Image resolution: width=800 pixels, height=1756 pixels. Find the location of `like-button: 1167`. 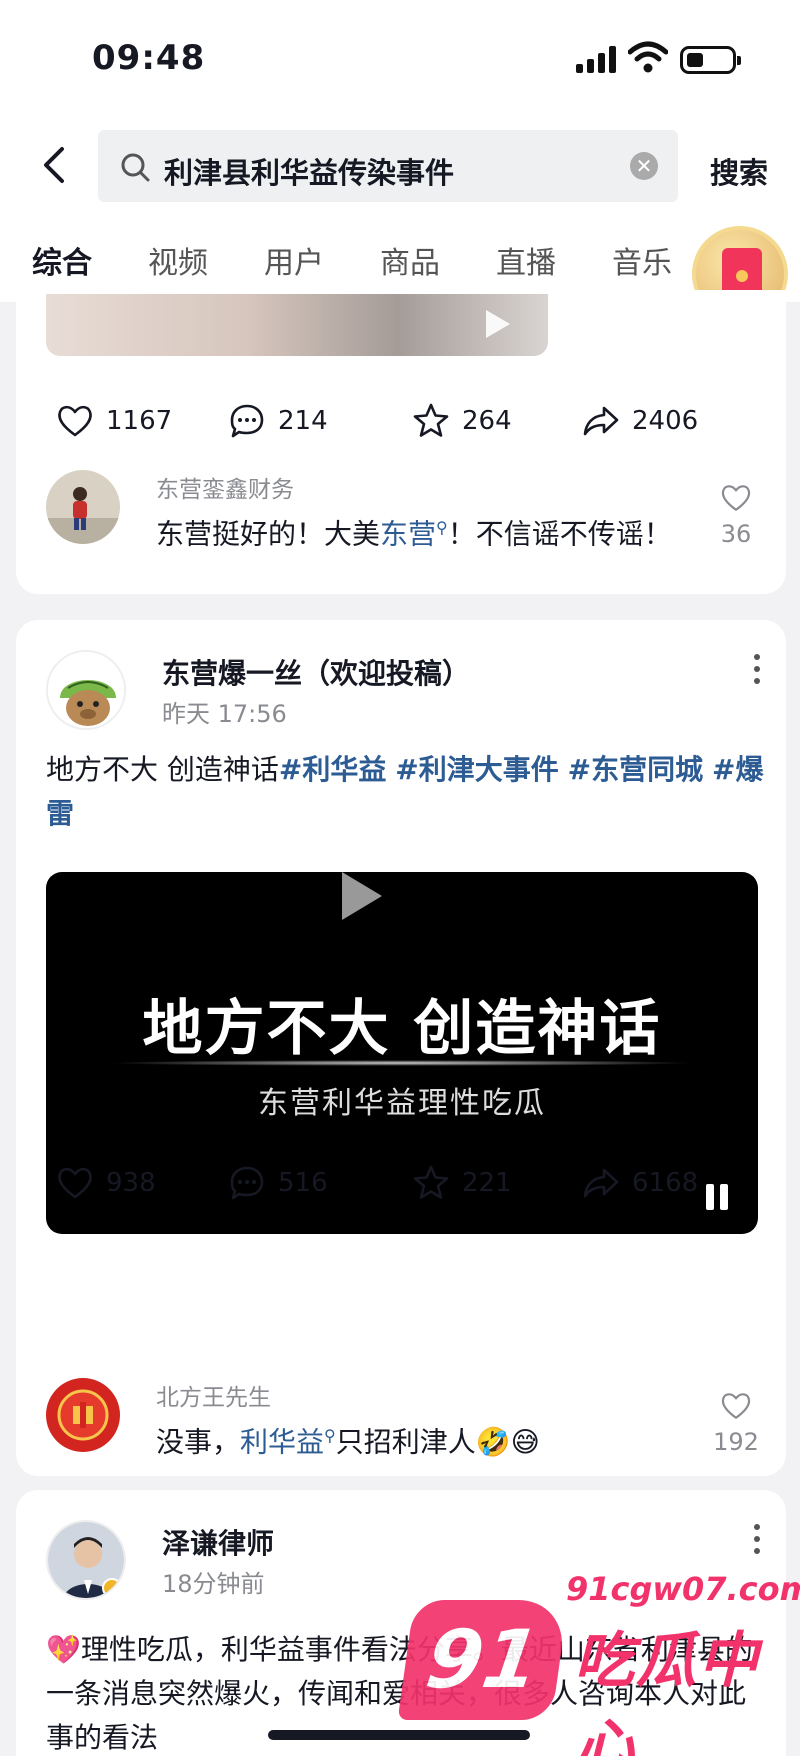

like-button: 1167 is located at coordinates (114, 421).